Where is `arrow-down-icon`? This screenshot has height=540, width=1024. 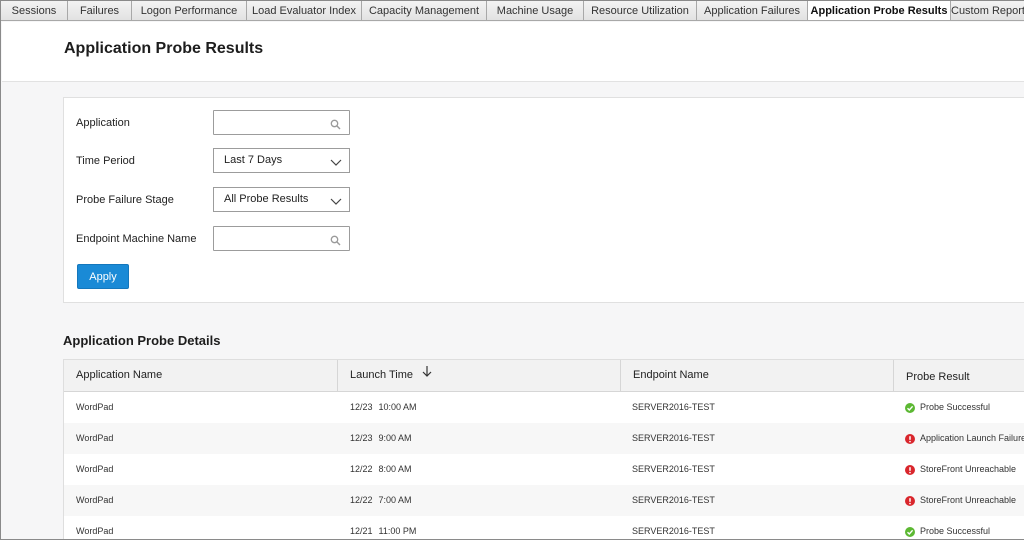
arrow-down-icon is located at coordinates (427, 374).